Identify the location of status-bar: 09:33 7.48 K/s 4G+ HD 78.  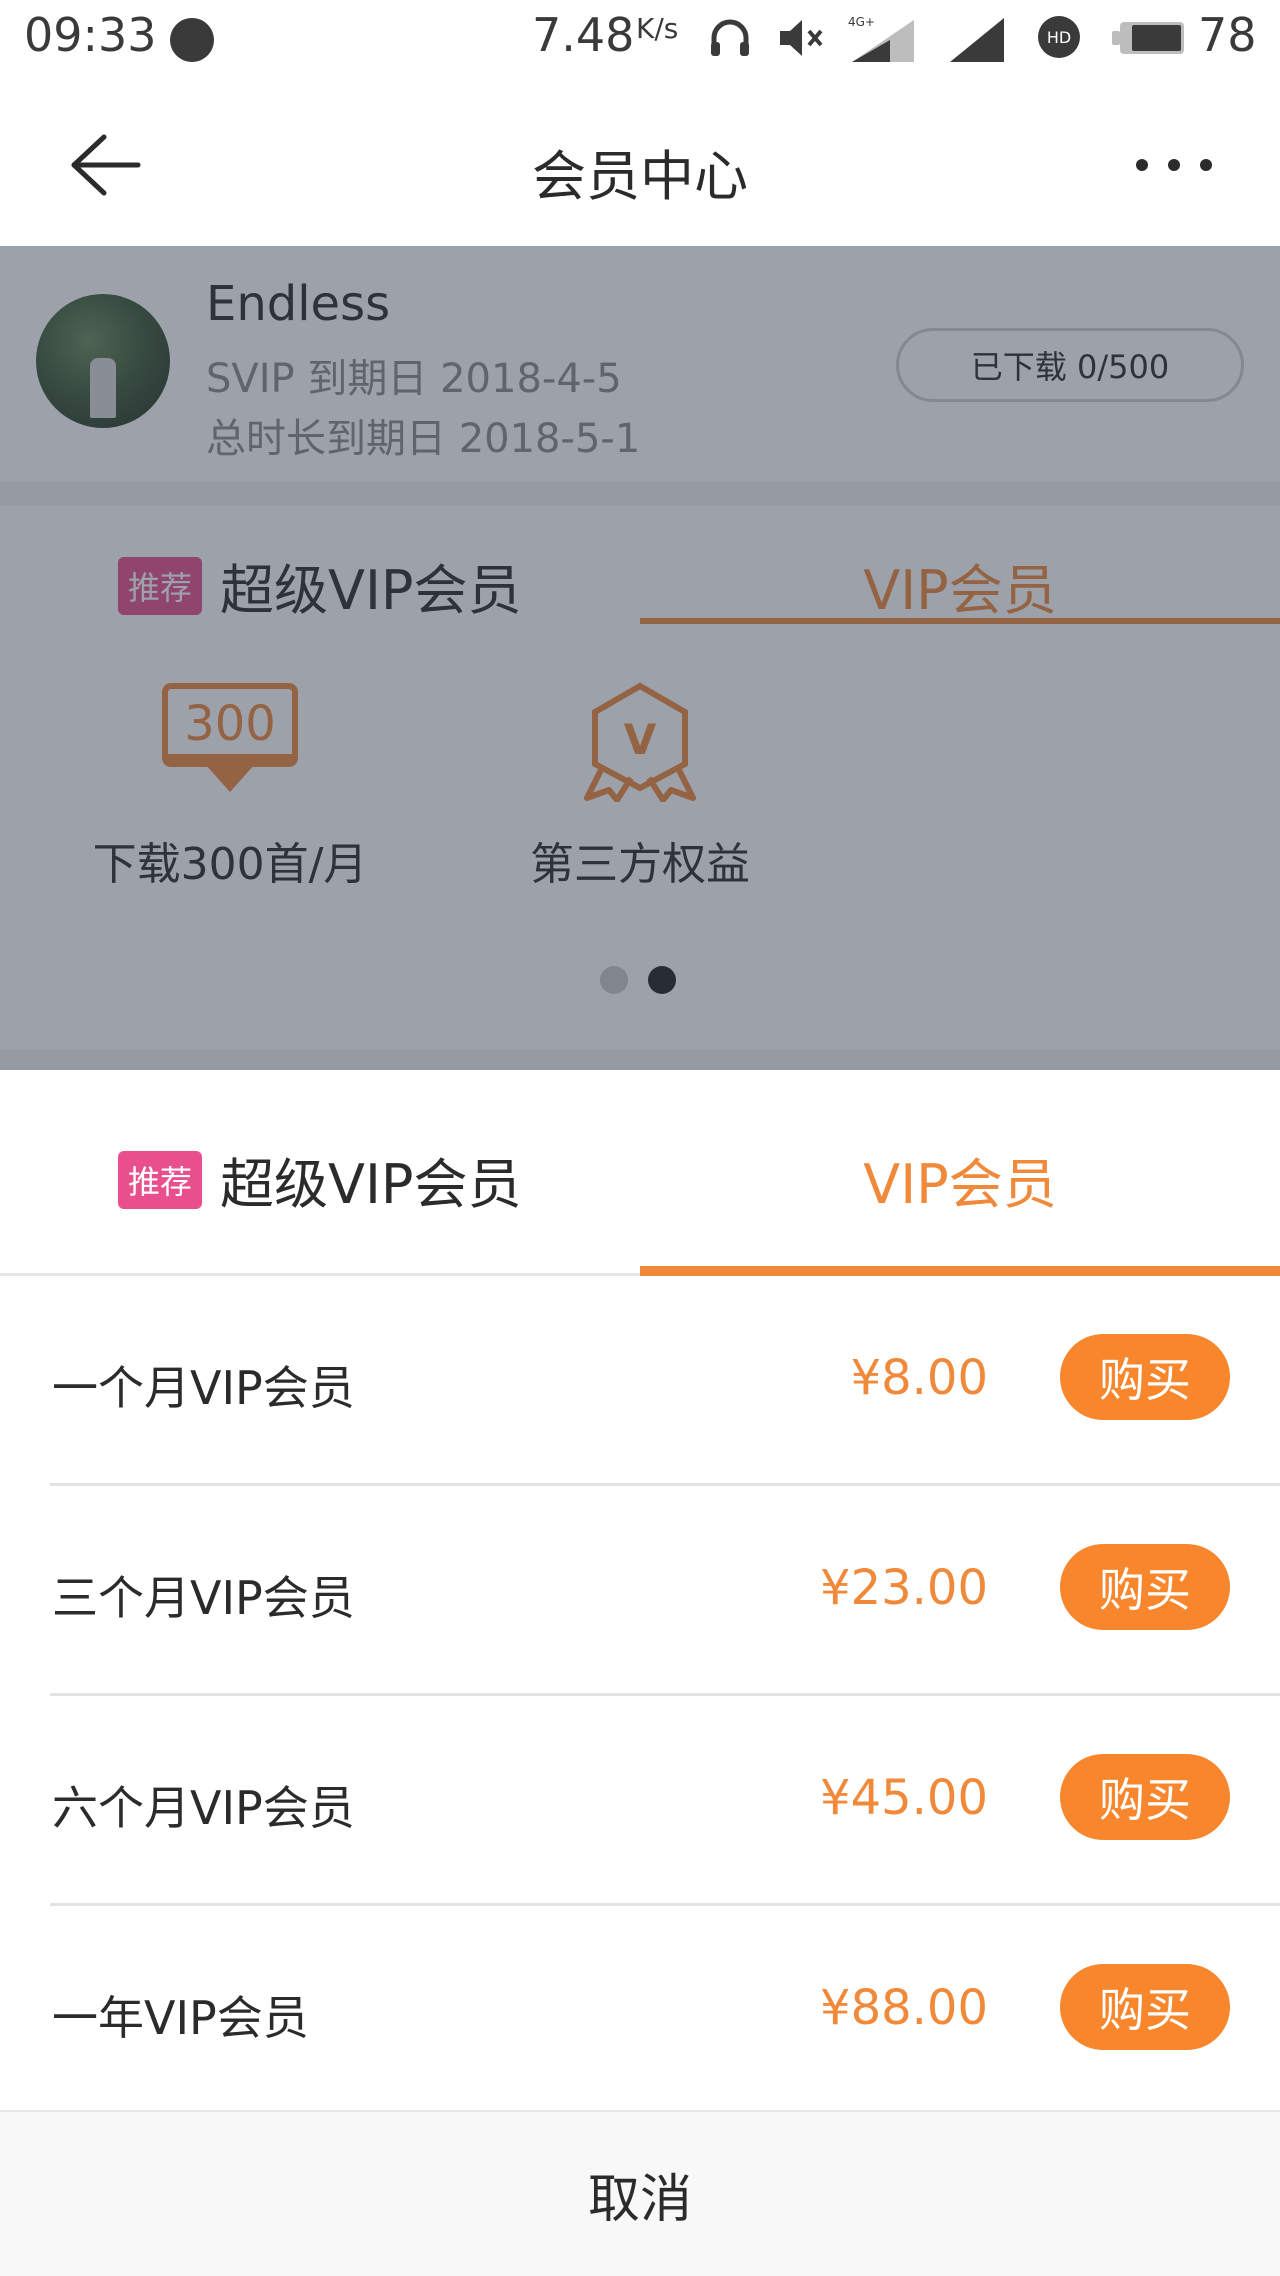
(640, 40).